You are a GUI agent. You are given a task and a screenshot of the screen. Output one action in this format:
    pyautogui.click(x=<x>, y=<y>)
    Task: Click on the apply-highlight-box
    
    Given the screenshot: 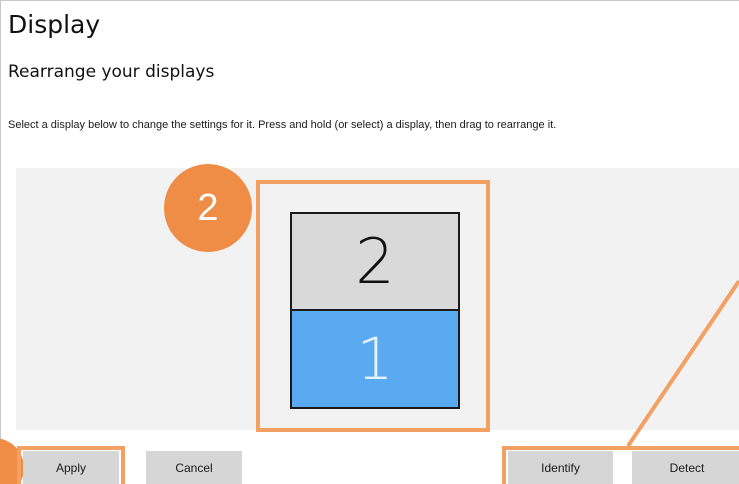 What is the action you would take?
    pyautogui.click(x=71, y=465)
    